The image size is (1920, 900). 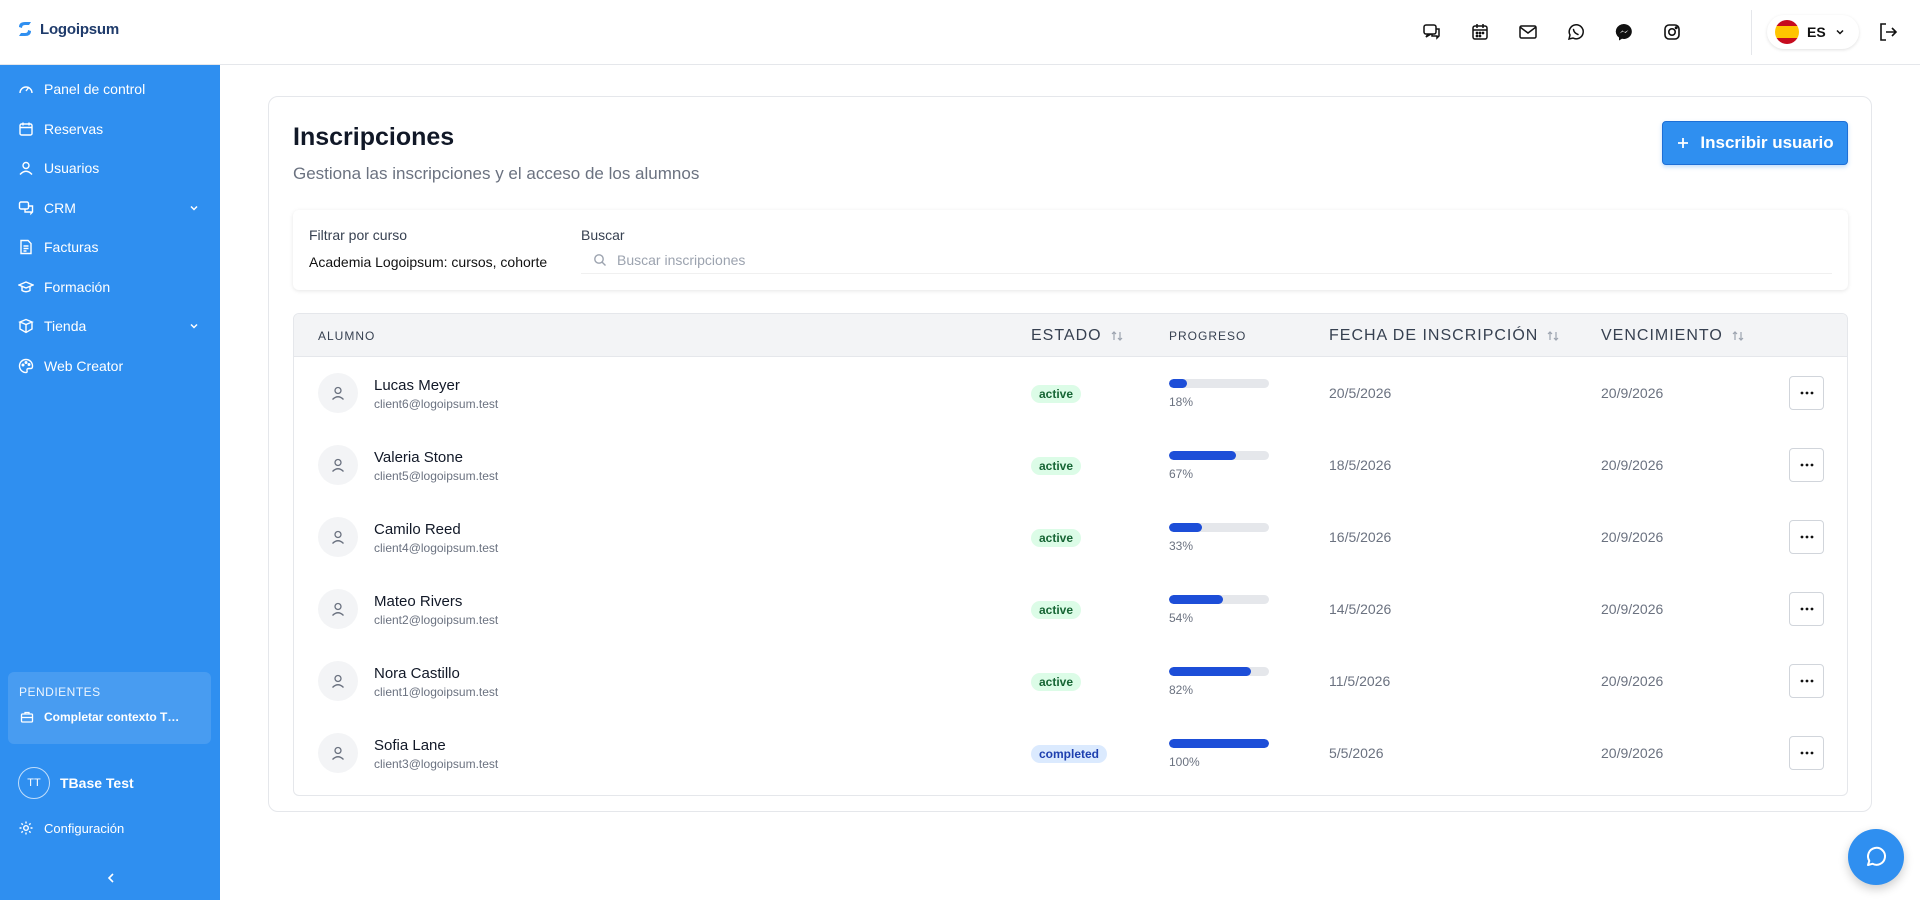 I want to click on store-icon, so click(x=26, y=326).